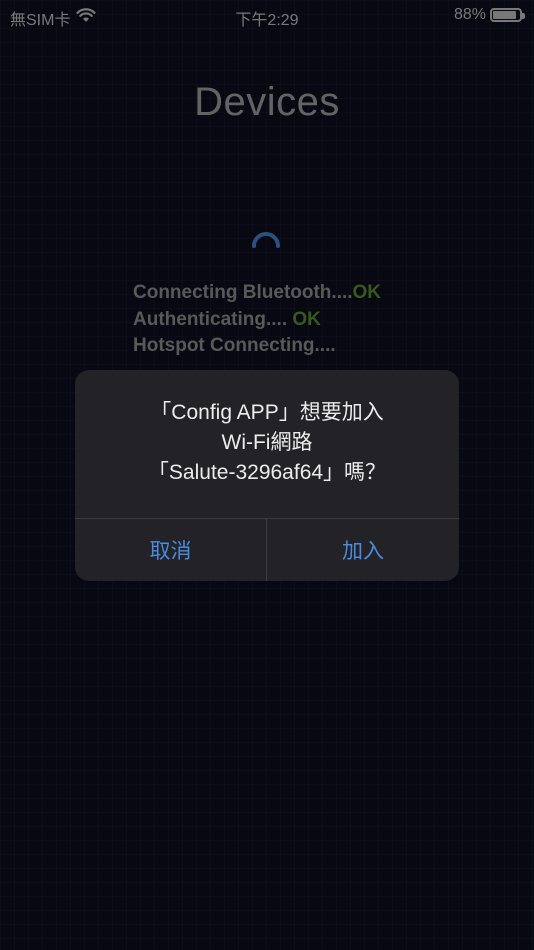 The height and width of the screenshot is (950, 534). I want to click on join-button: 加入, so click(363, 550).